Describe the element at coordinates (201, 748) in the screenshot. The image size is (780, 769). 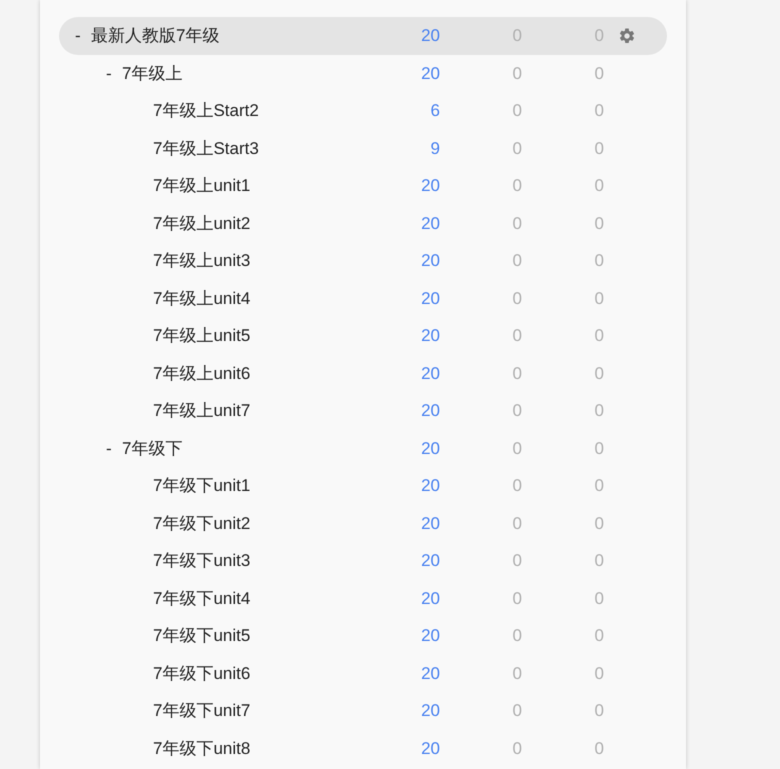
I see `deck-name: 7年级下unit8` at that location.